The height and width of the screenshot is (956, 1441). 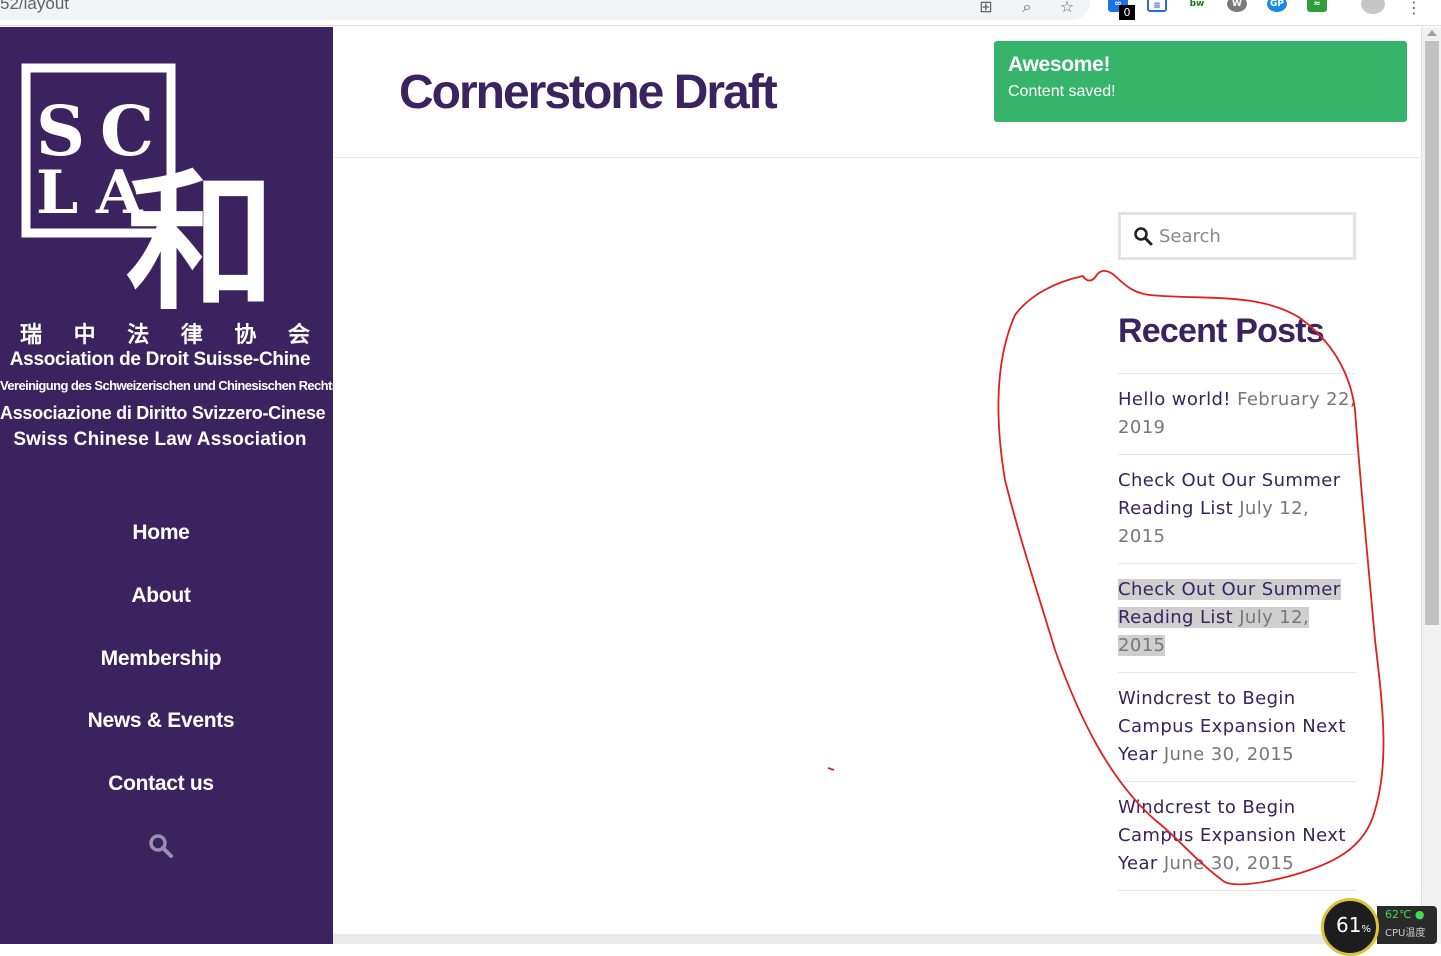 What do you see at coordinates (1237, 6) in the screenshot?
I see `wordpress-extension-icon: W` at bounding box center [1237, 6].